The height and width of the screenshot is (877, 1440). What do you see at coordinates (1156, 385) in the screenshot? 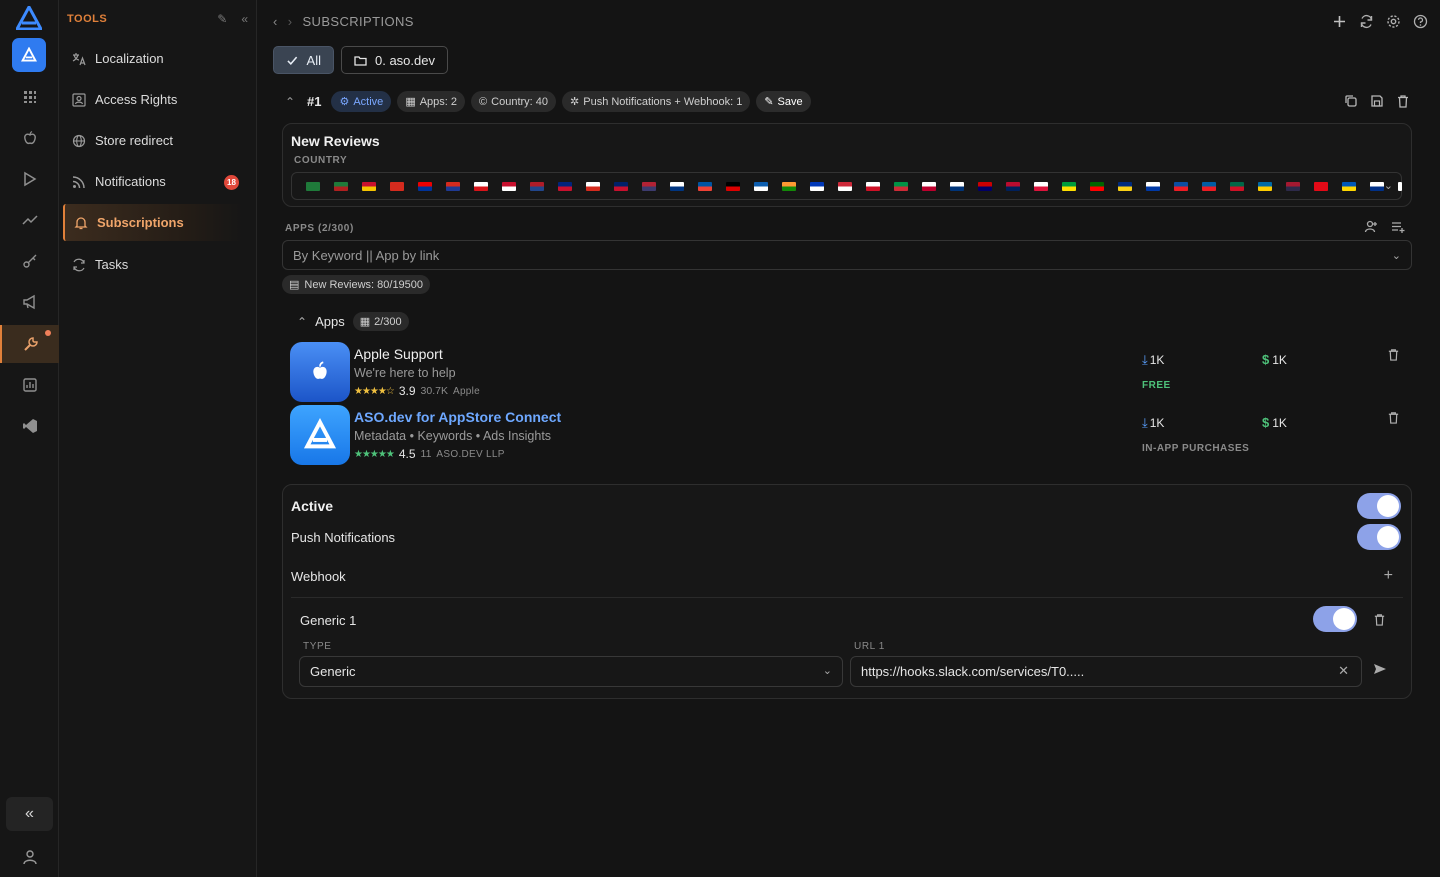
I see `price-label: FREE` at bounding box center [1156, 385].